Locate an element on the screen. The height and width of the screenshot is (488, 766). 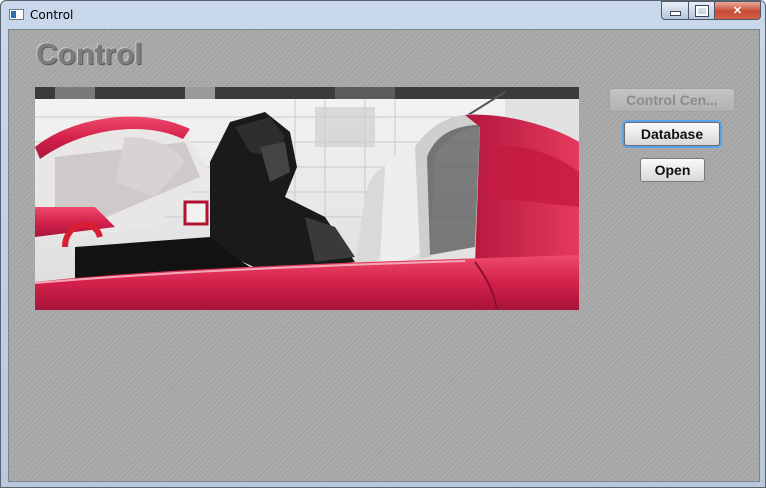
app-icon is located at coordinates (16, 14).